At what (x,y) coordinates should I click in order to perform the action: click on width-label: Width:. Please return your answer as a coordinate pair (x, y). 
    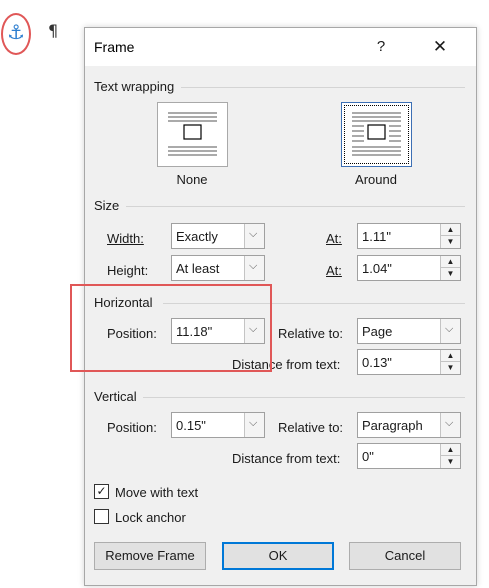
    Looking at the image, I should click on (125, 238).